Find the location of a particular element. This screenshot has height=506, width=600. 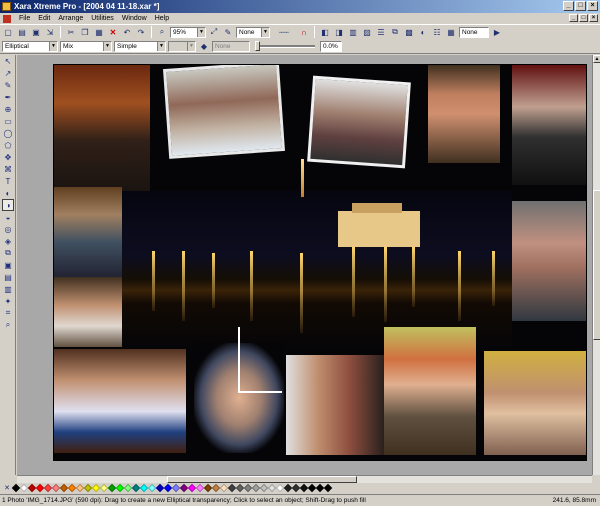

type-combo: Mix ▼ is located at coordinates (86, 46).